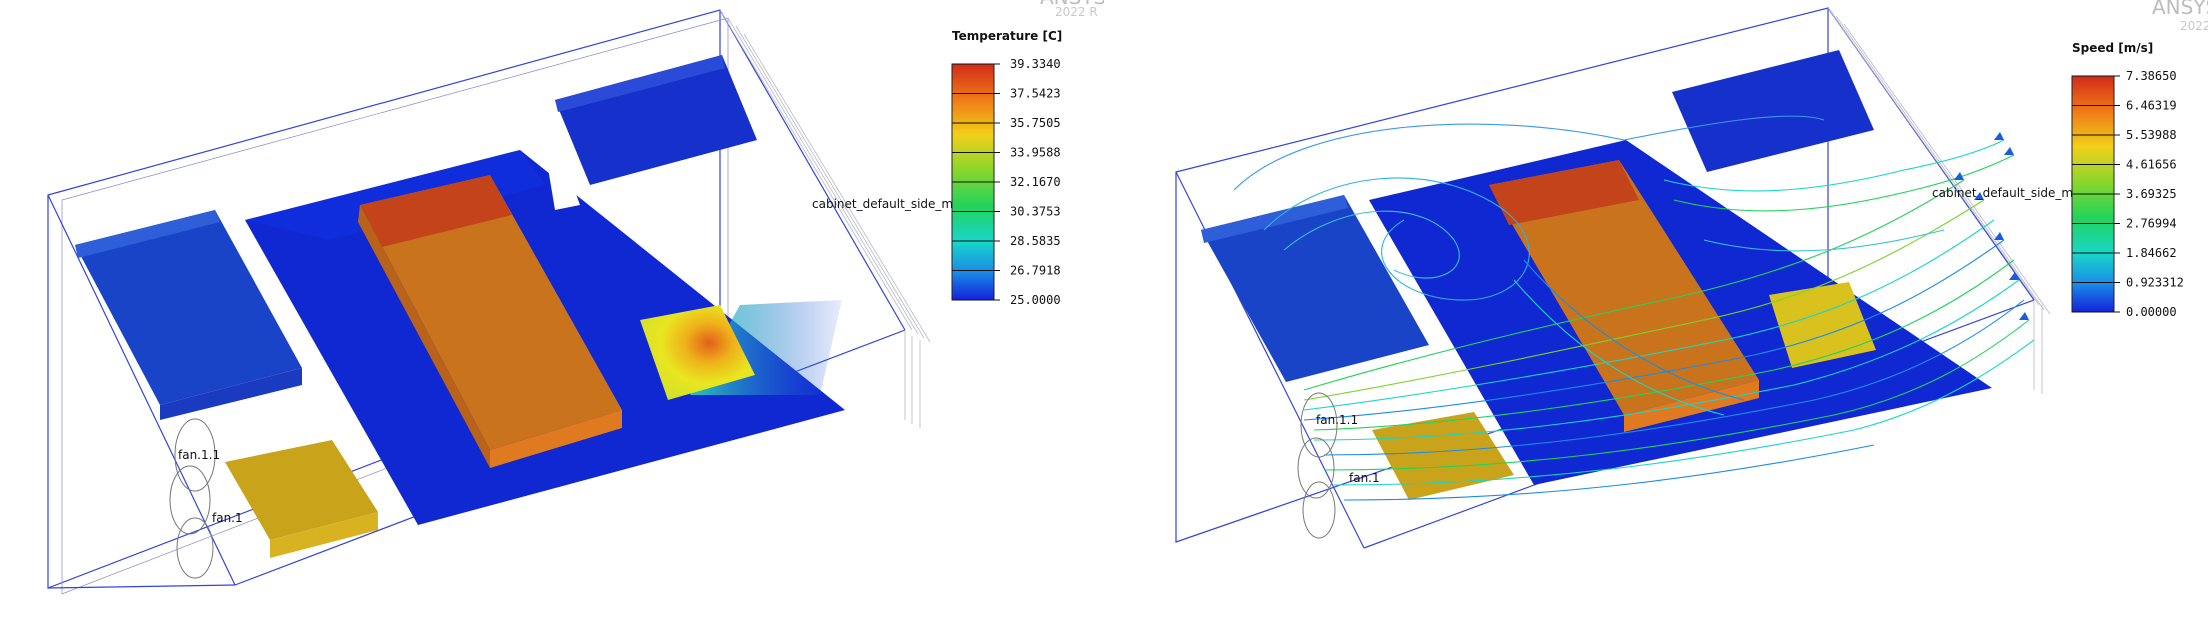  What do you see at coordinates (192, 498) in the screenshot?
I see `fan-icons` at bounding box center [192, 498].